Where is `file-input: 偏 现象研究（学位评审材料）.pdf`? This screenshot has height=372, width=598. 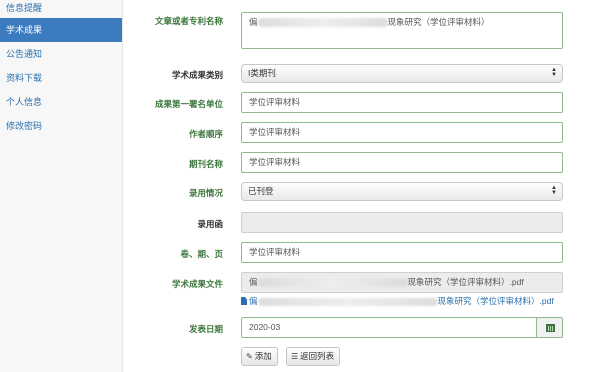
file-input: 偏 现象研究（学位评审材料）.pdf is located at coordinates (402, 282).